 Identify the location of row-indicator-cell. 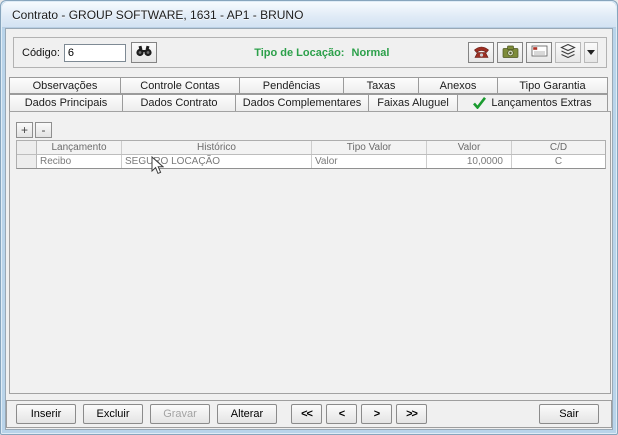
(27, 161).